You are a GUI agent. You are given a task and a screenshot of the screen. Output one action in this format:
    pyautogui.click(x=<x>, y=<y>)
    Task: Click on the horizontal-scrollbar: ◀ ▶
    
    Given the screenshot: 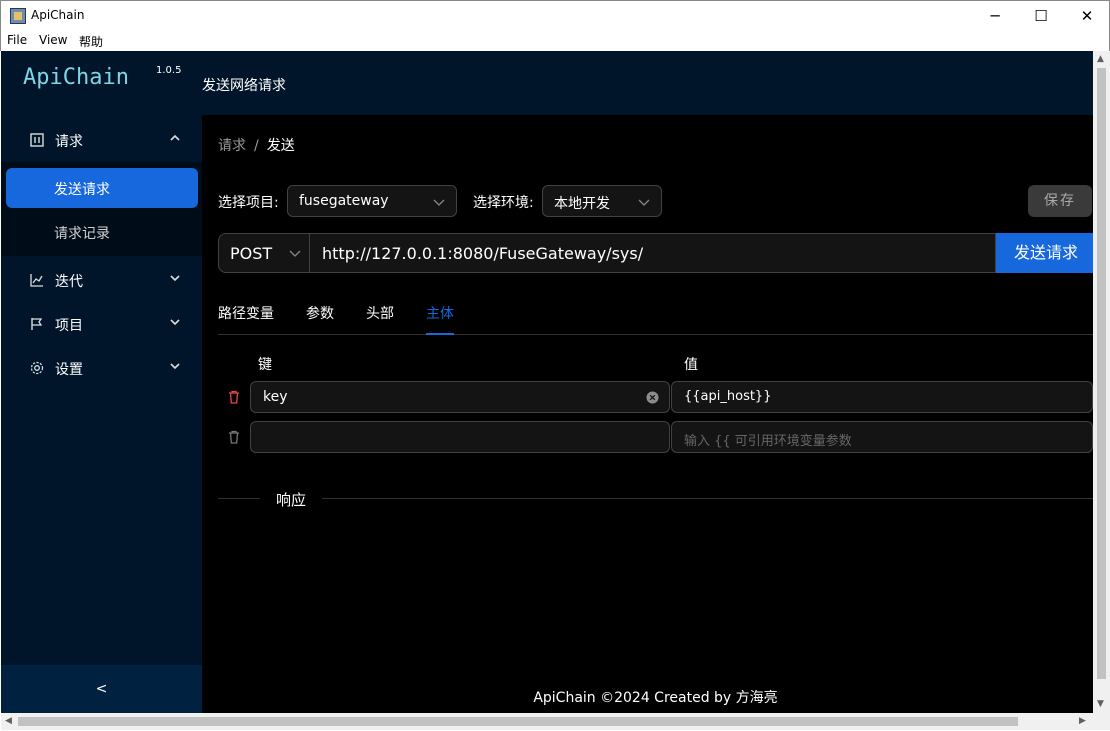 What is the action you would take?
    pyautogui.click(x=547, y=721)
    